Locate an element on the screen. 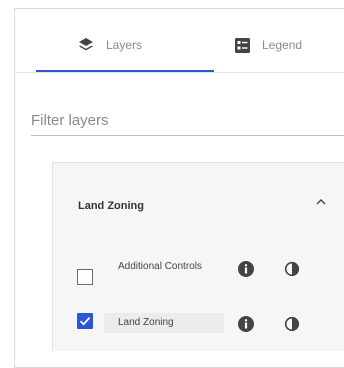 The image size is (344, 368). tab-layers-label: Layers is located at coordinates (124, 45).